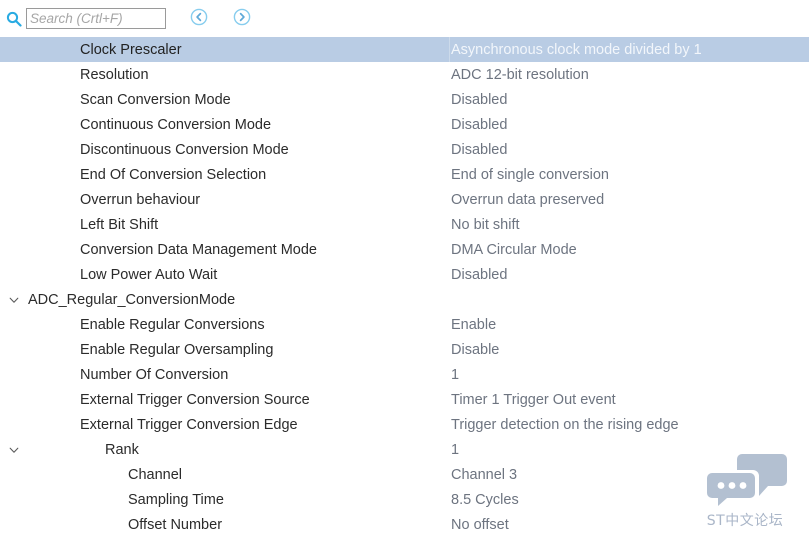 The width and height of the screenshot is (809, 538). I want to click on tree-row-value: ADC 12-bit resolution, so click(629, 75).